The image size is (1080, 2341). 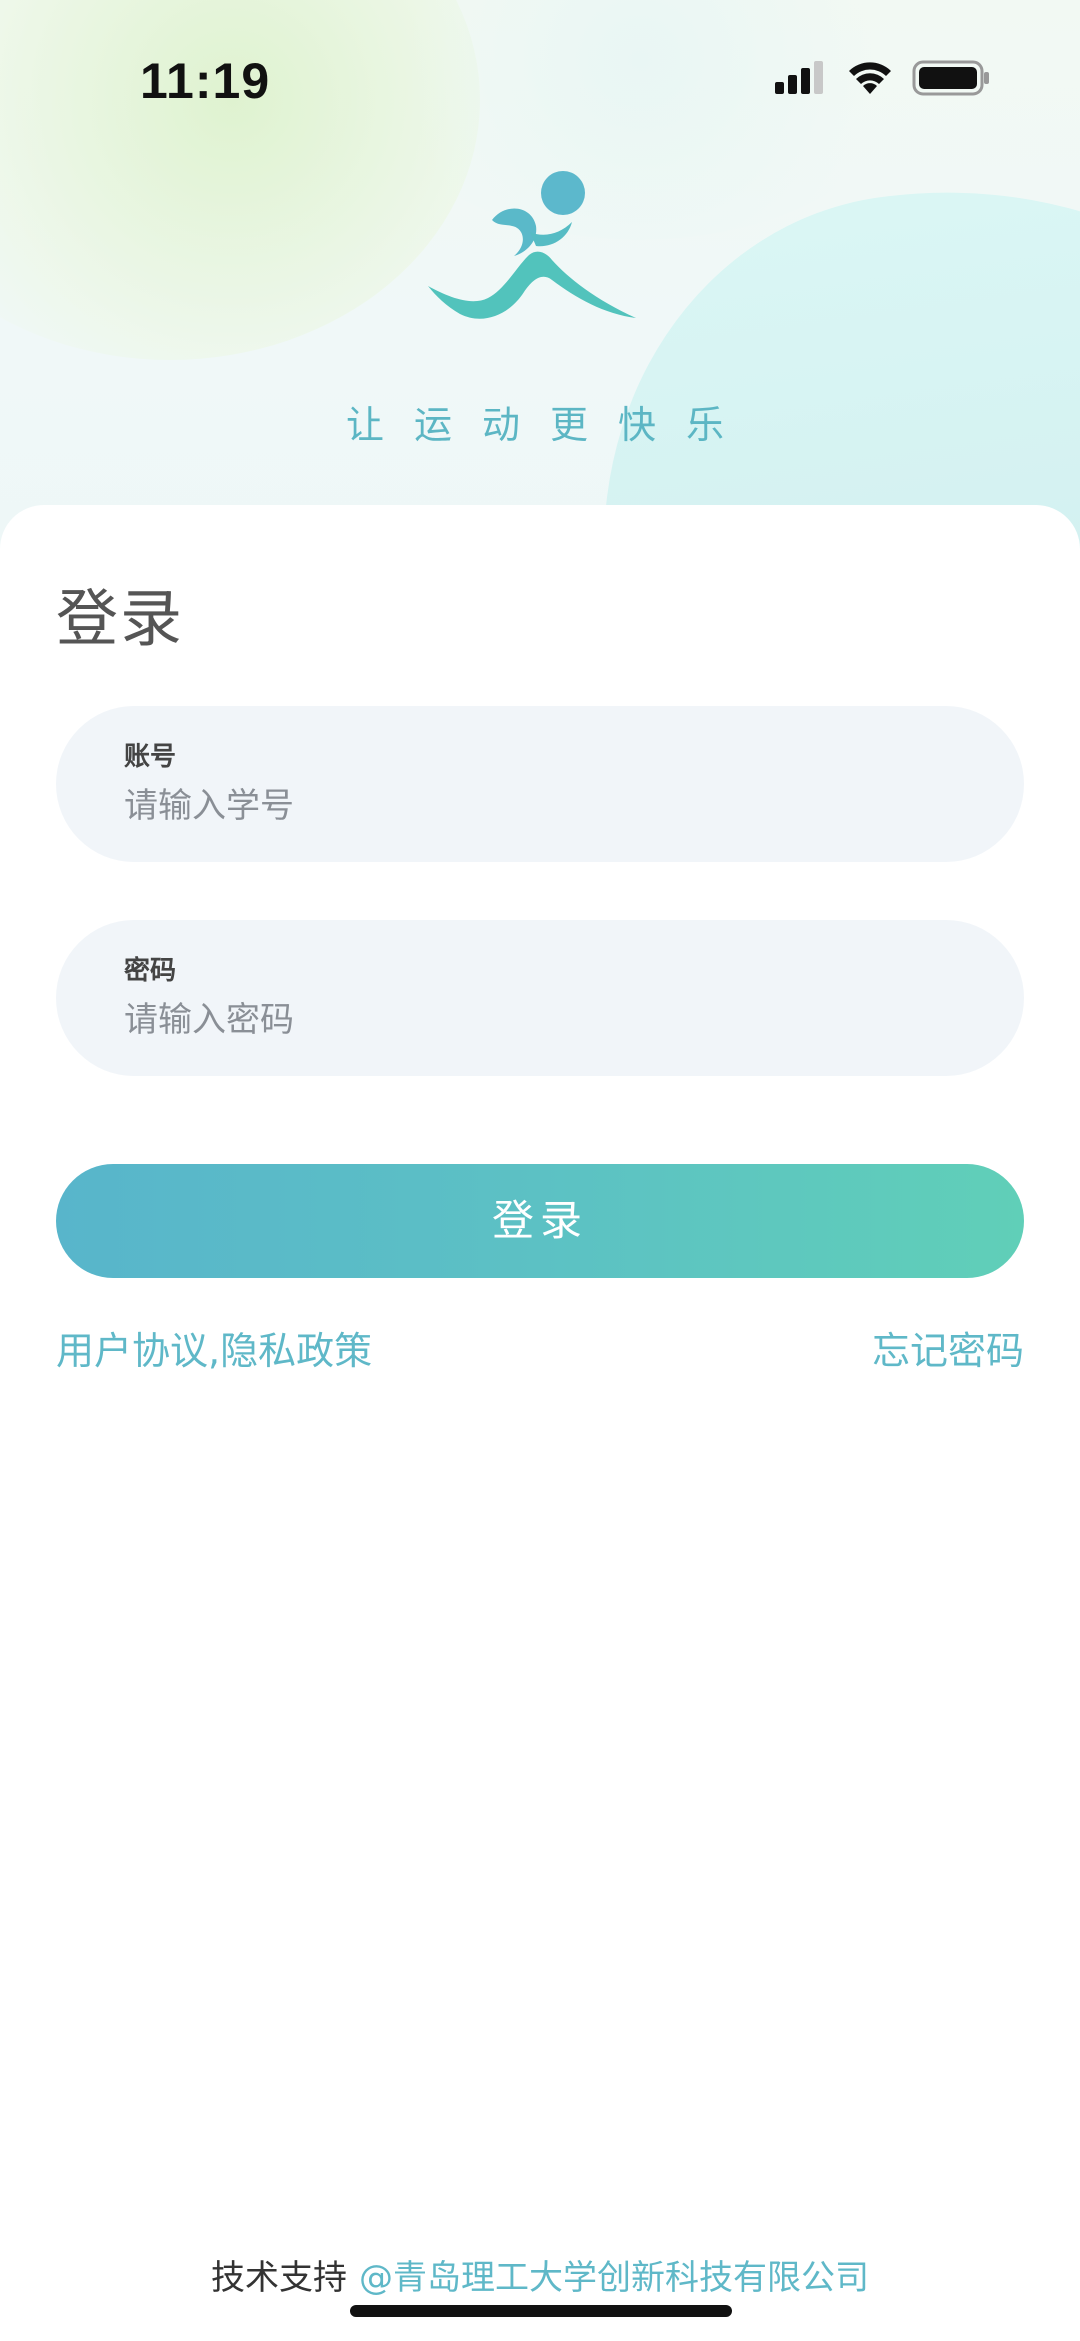 What do you see at coordinates (534, 1020) in the screenshot?
I see `password-input` at bounding box center [534, 1020].